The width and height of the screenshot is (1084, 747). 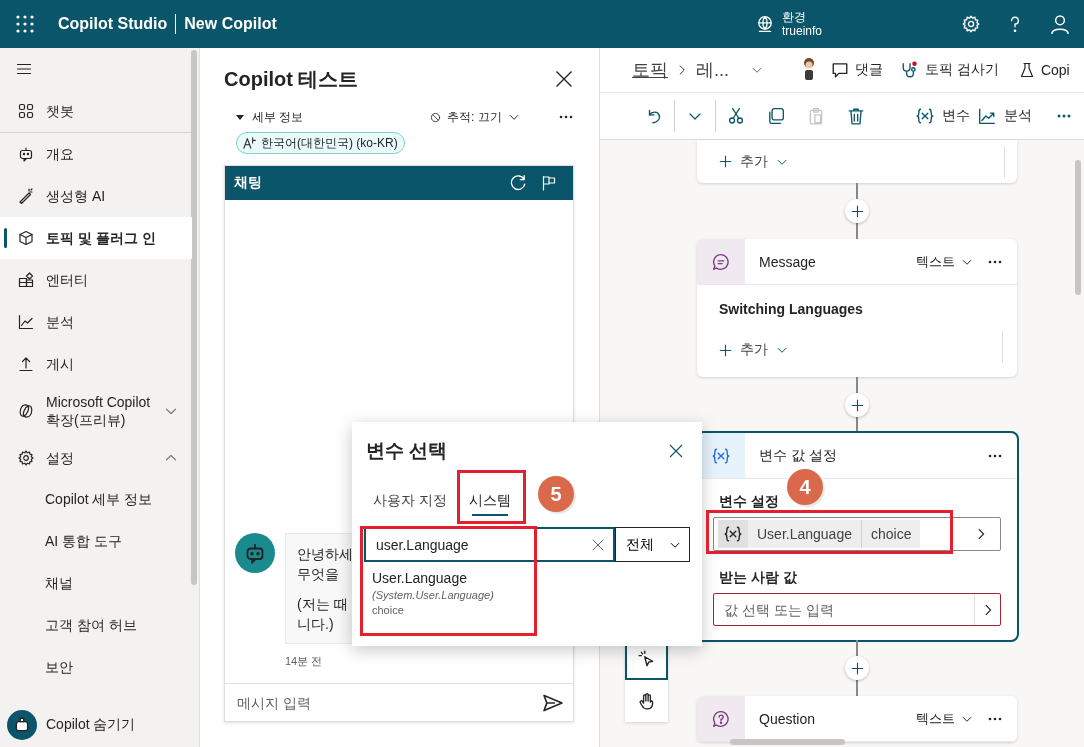 I want to click on message-text: Switching Languages, so click(x=791, y=309).